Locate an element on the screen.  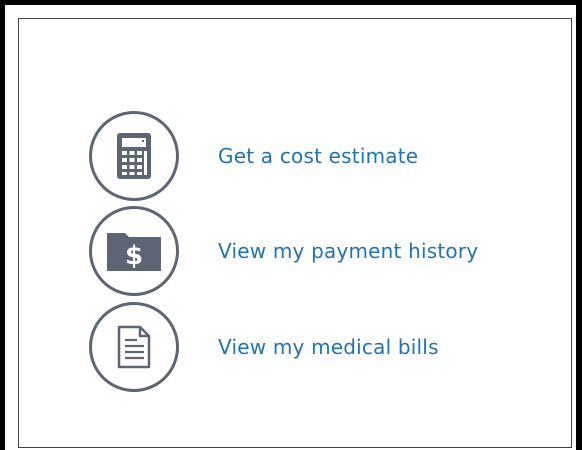
payment-history-link: $ View my payment history is located at coordinates (283, 251).